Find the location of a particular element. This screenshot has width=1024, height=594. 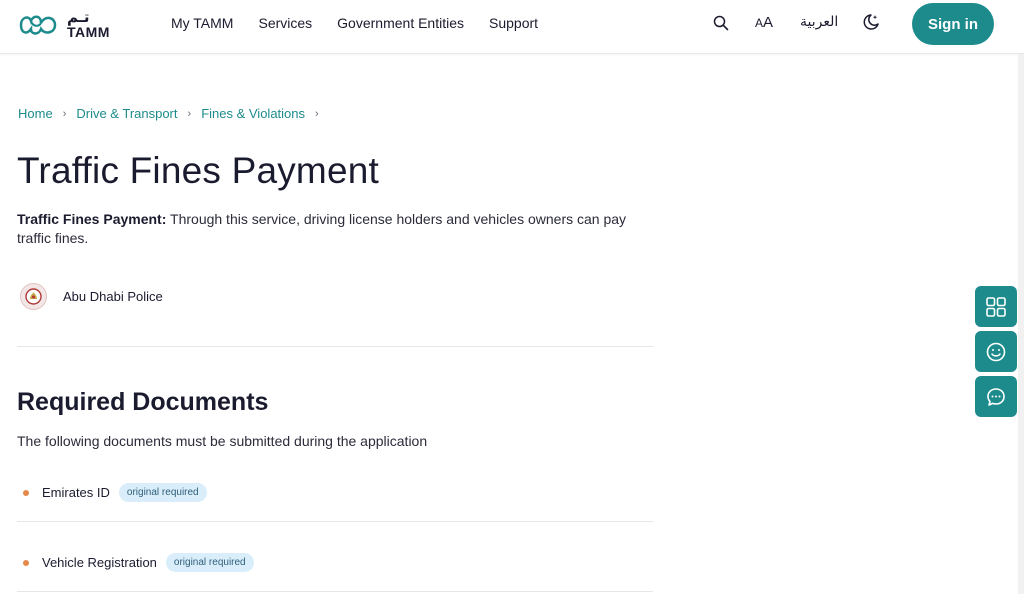

nav-my-tamm: My TAMM is located at coordinates (202, 23).